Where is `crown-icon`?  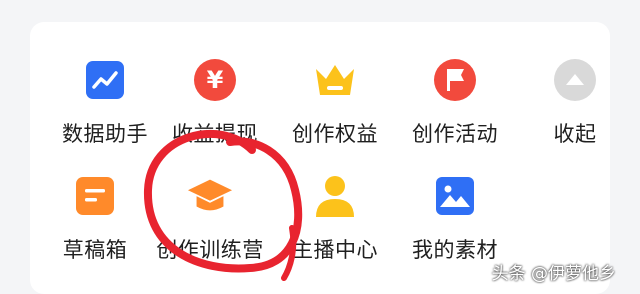
crown-icon is located at coordinates (335, 80).